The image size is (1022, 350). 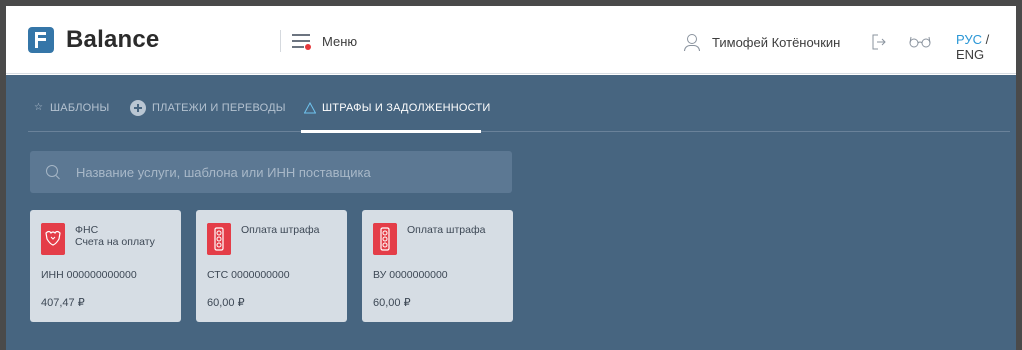 I want to click on search-input, so click(x=286, y=172).